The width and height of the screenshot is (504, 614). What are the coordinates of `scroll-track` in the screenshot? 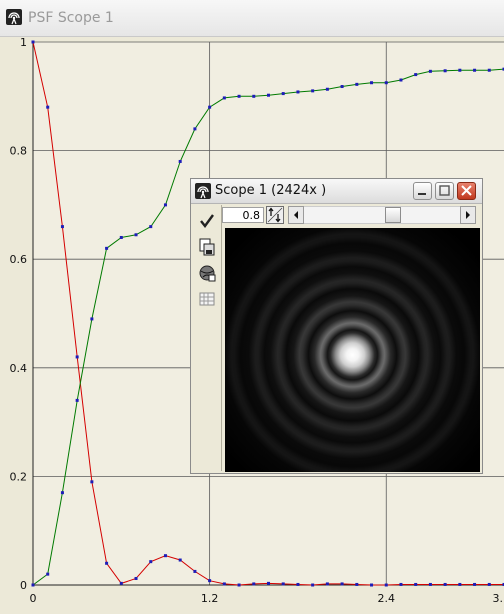 It's located at (382, 215).